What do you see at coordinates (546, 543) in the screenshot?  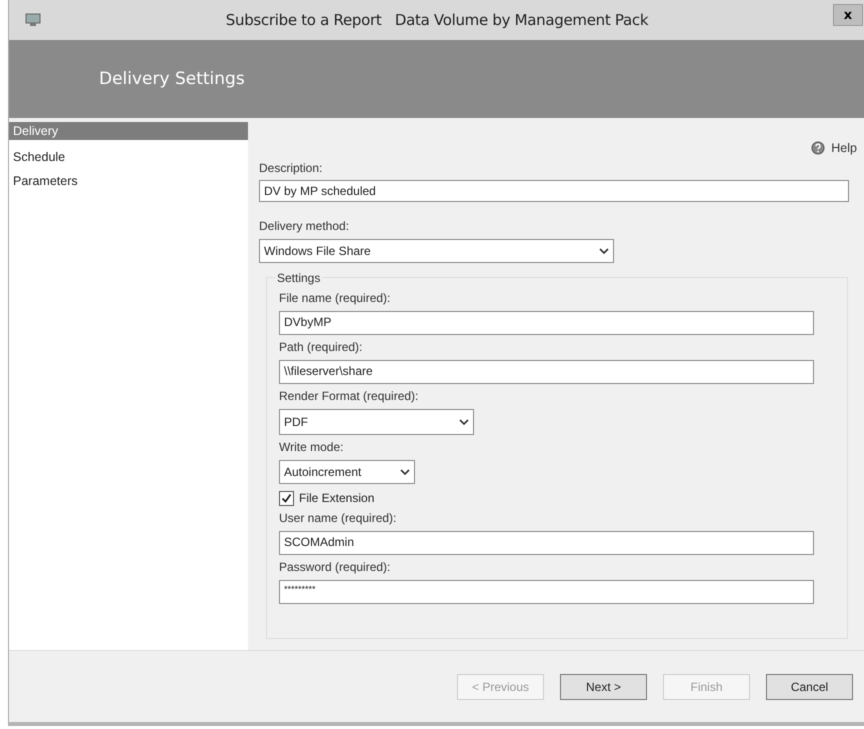 I see `input-field: SCOMAdmin` at bounding box center [546, 543].